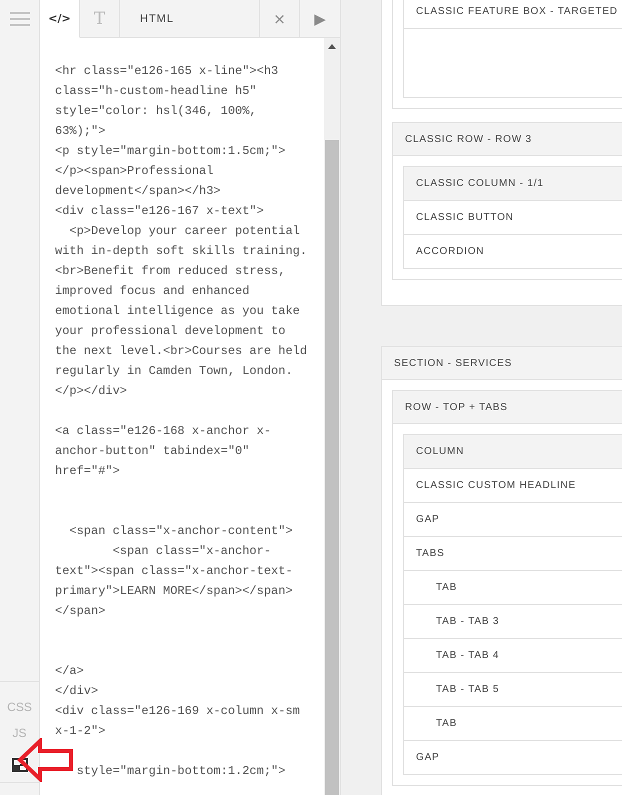 The image size is (622, 795). What do you see at coordinates (513, 246) in the screenshot?
I see `element-item: ACCORDION` at bounding box center [513, 246].